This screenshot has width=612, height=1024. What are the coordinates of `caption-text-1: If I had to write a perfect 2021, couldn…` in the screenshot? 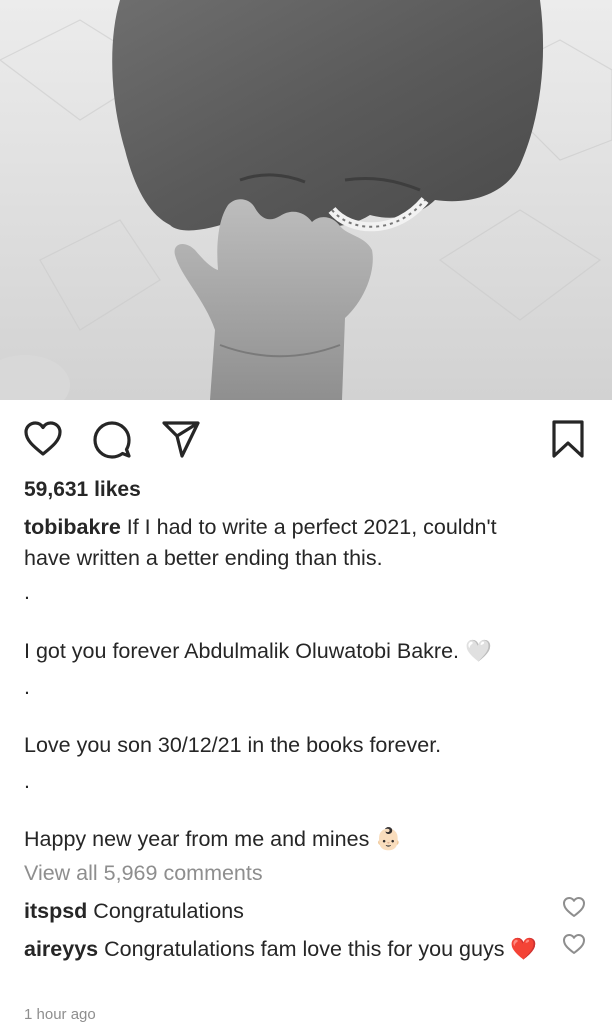 It's located at (308, 527).